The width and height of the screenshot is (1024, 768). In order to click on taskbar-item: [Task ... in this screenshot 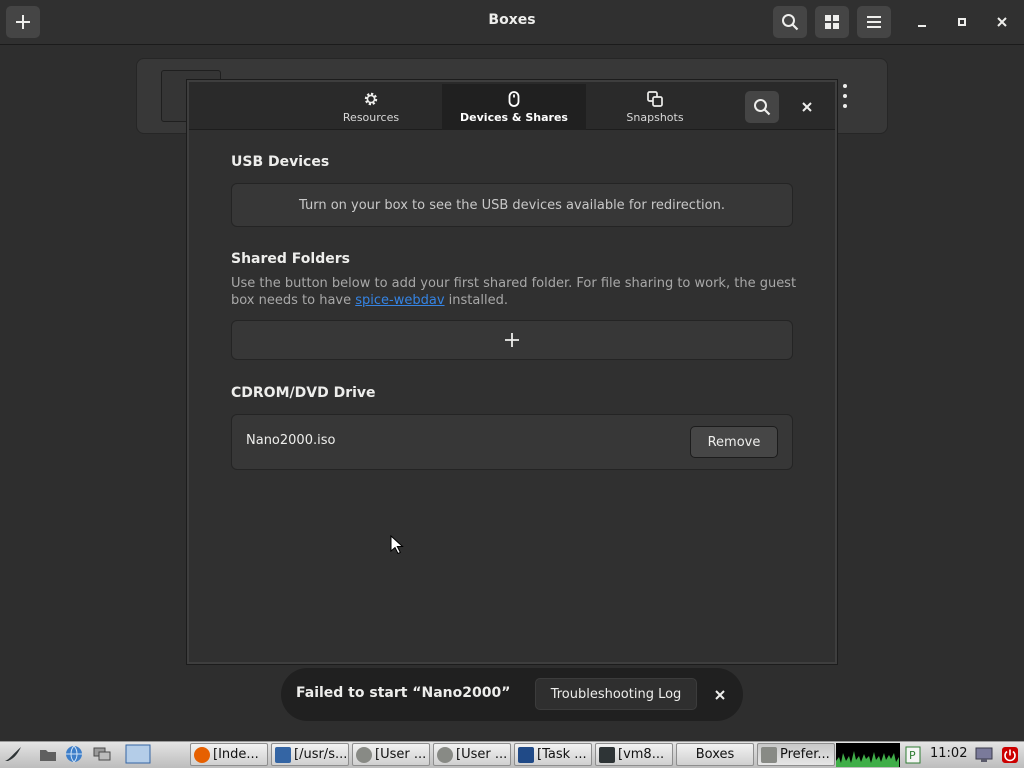, I will do `click(553, 754)`.